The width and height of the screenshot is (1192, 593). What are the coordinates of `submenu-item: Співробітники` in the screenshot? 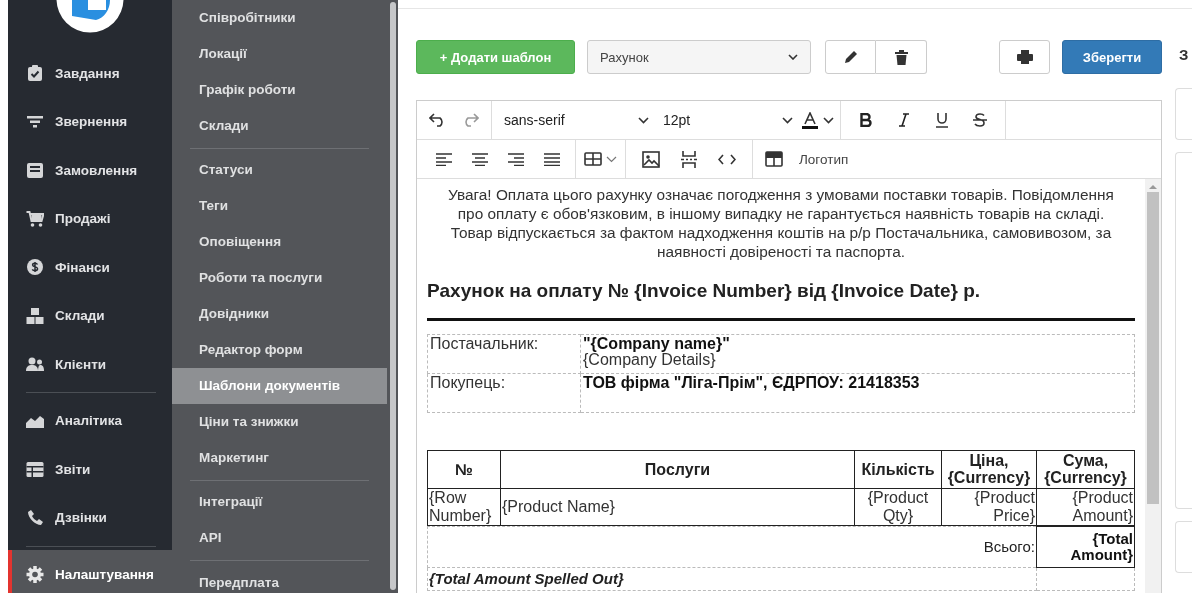 It's located at (279, 18).